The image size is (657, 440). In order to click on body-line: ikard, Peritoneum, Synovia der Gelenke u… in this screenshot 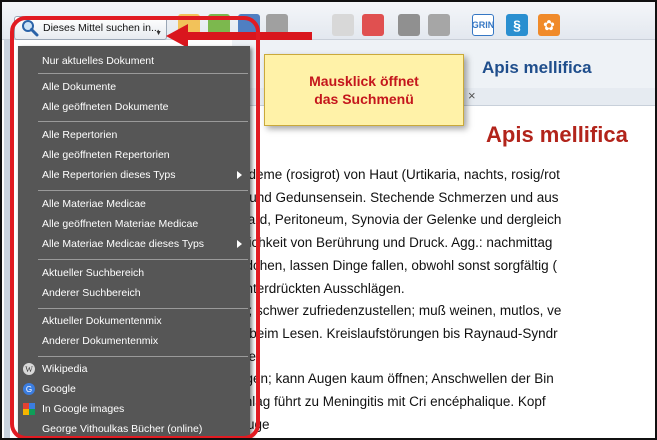, I will do `click(400, 220)`.